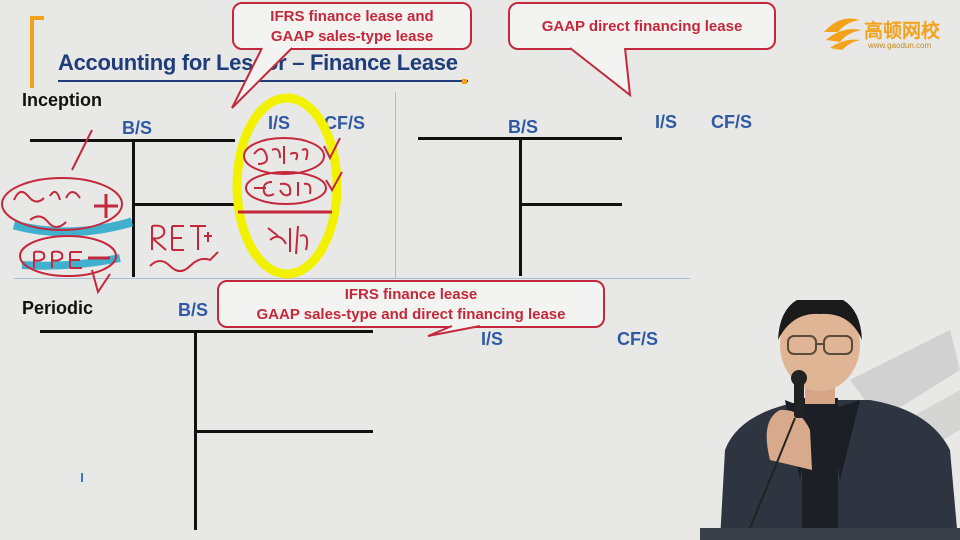 The image size is (960, 540). What do you see at coordinates (82, 150) in the screenshot?
I see `red-arrow-up` at bounding box center [82, 150].